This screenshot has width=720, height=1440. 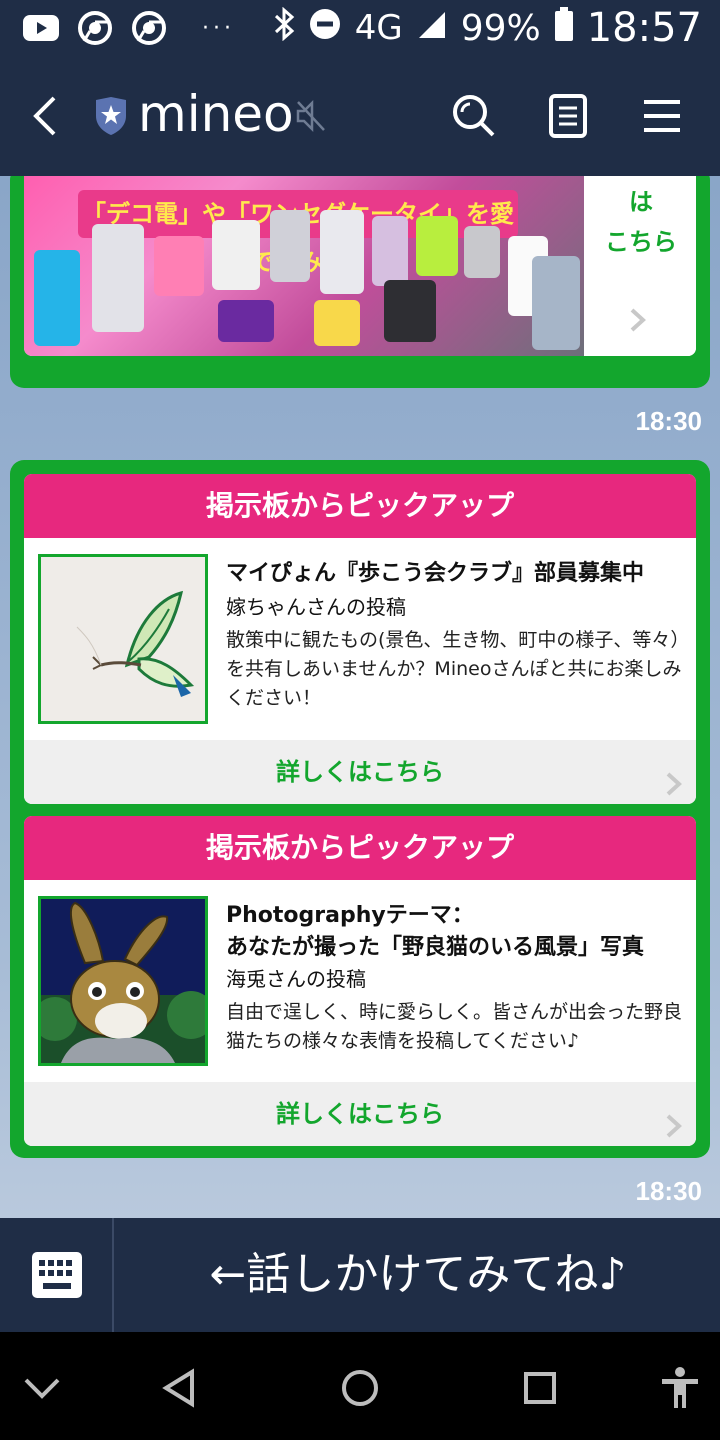 What do you see at coordinates (325, 28) in the screenshot?
I see `do-not-disturb-icon` at bounding box center [325, 28].